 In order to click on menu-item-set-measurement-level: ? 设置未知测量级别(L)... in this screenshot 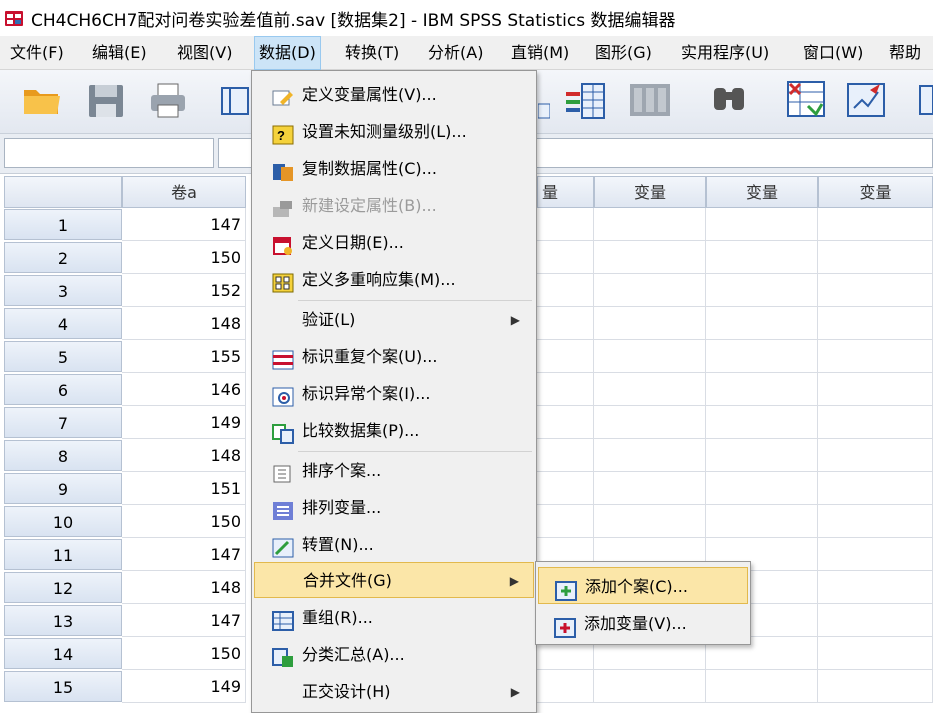, I will do `click(394, 132)`.